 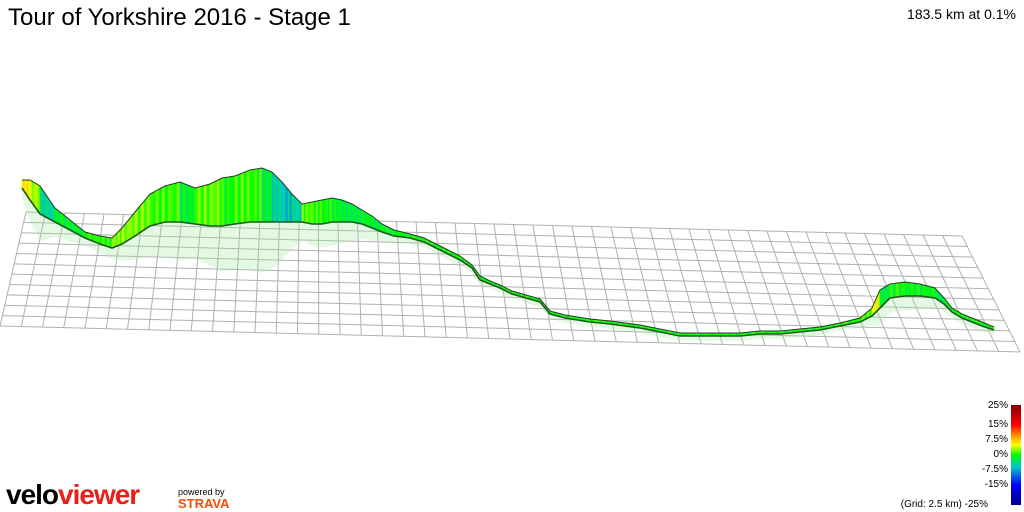 I want to click on route-summary: 183.5 km at 0.1%, so click(x=961, y=14).